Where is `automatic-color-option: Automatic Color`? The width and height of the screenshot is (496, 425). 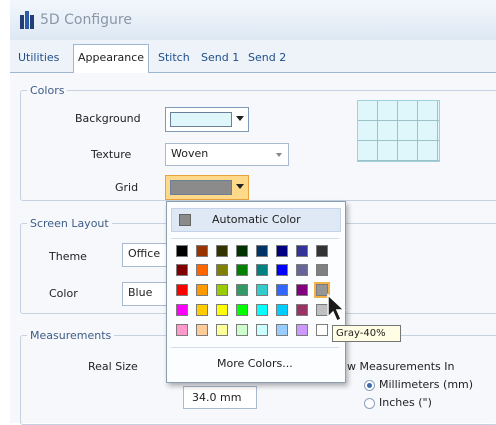
automatic-color-option: Automatic Color is located at coordinates (256, 220).